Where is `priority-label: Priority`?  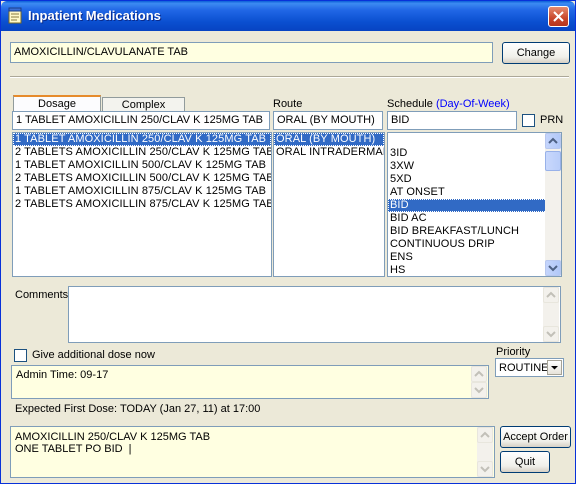 priority-label: Priority is located at coordinates (513, 352).